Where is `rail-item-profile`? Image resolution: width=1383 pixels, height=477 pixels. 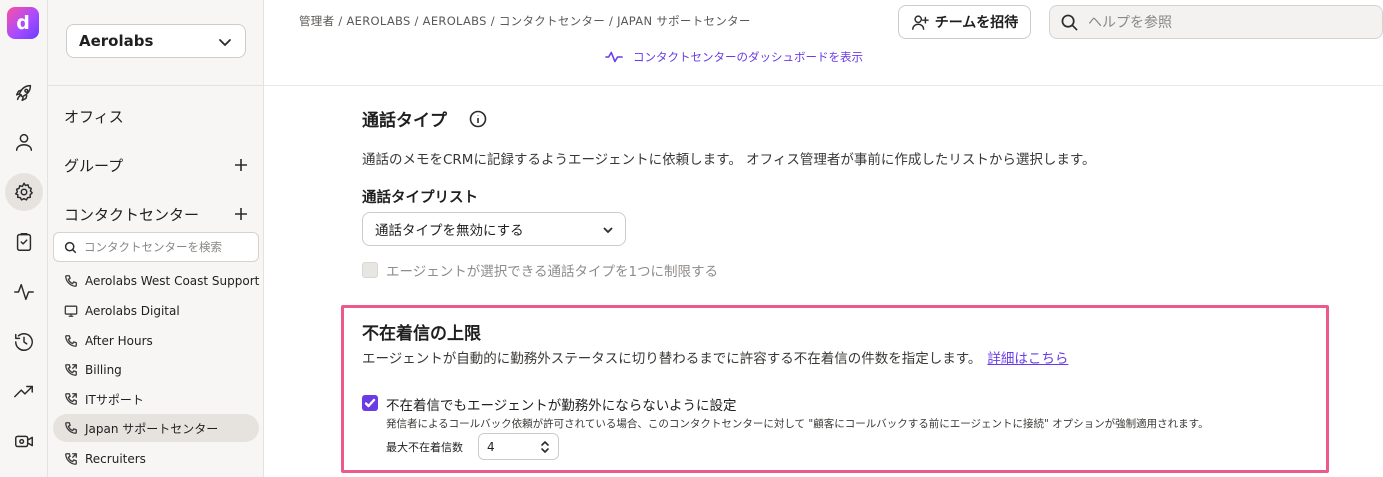 rail-item-profile is located at coordinates (24, 142).